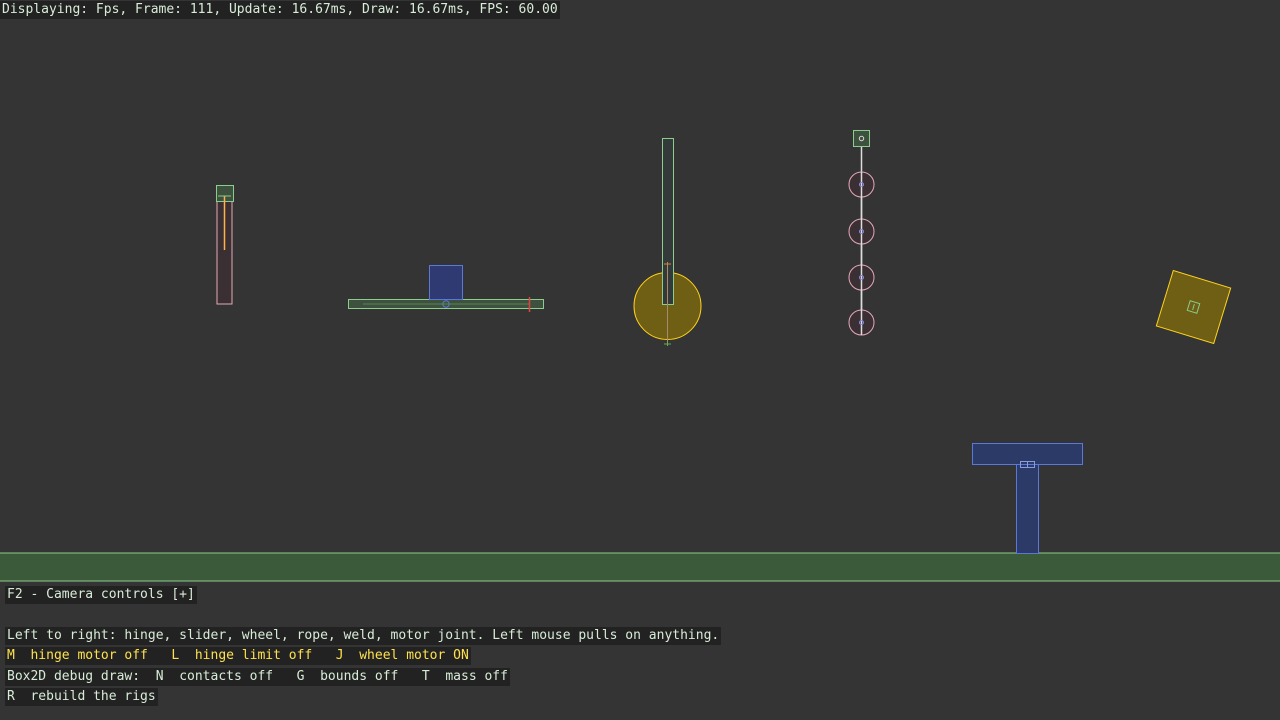 The width and height of the screenshot is (1280, 720). What do you see at coordinates (11, 655) in the screenshot?
I see `key-m: M` at bounding box center [11, 655].